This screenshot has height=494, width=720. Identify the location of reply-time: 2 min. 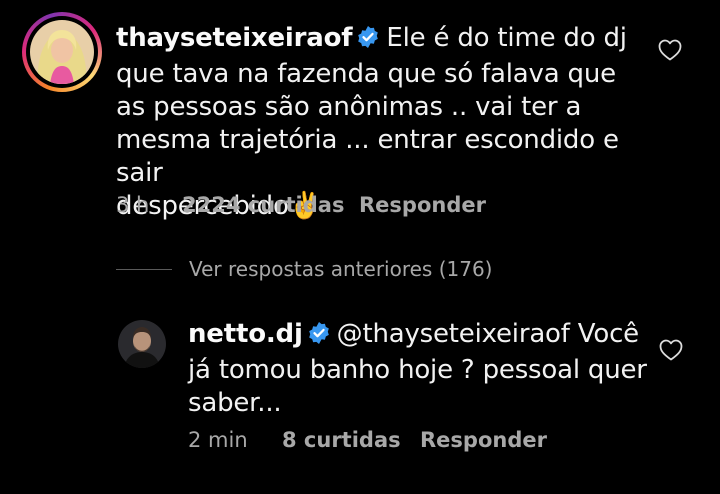
(218, 440).